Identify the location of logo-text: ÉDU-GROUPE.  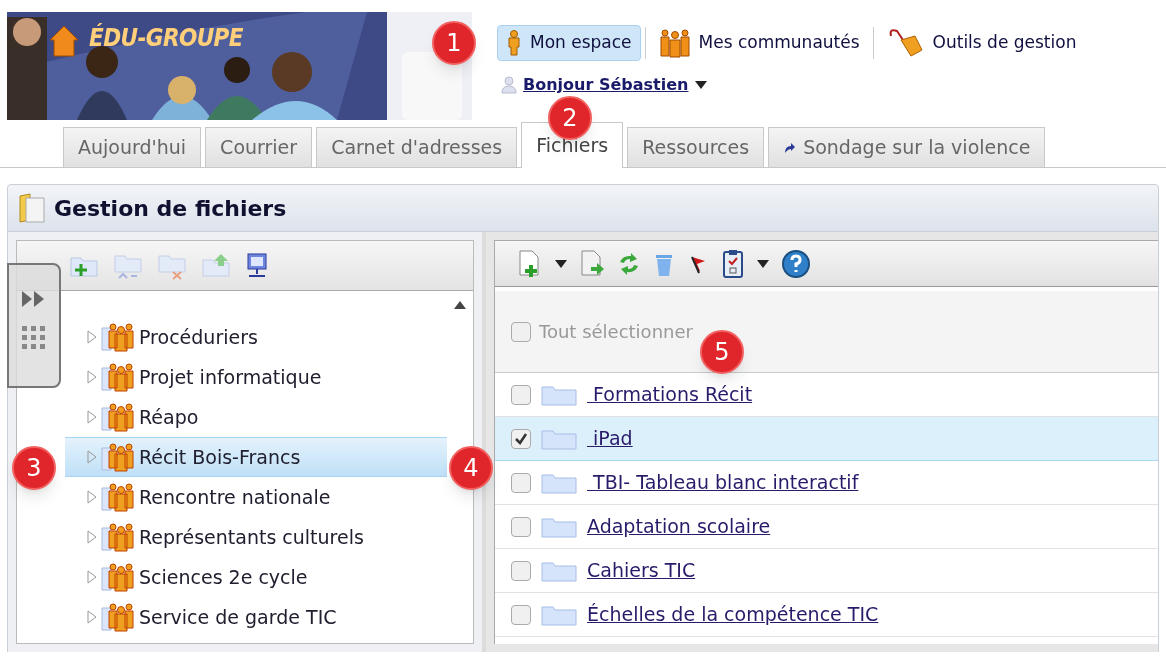
(166, 38).